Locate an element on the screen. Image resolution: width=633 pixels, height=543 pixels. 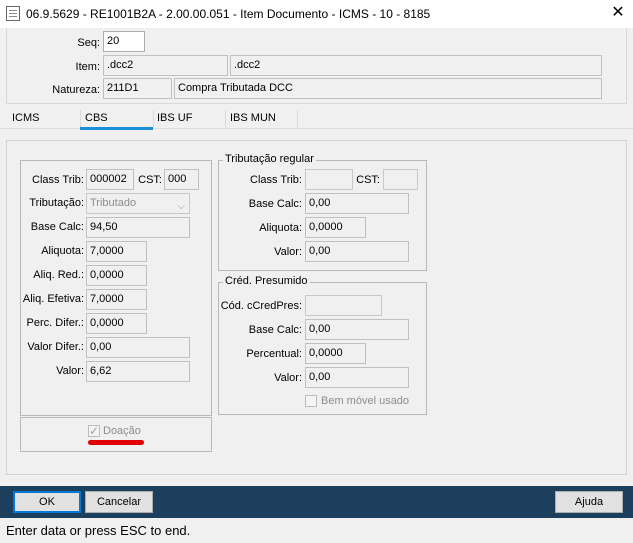
reg-cst-label: CST: is located at coordinates (368, 180).